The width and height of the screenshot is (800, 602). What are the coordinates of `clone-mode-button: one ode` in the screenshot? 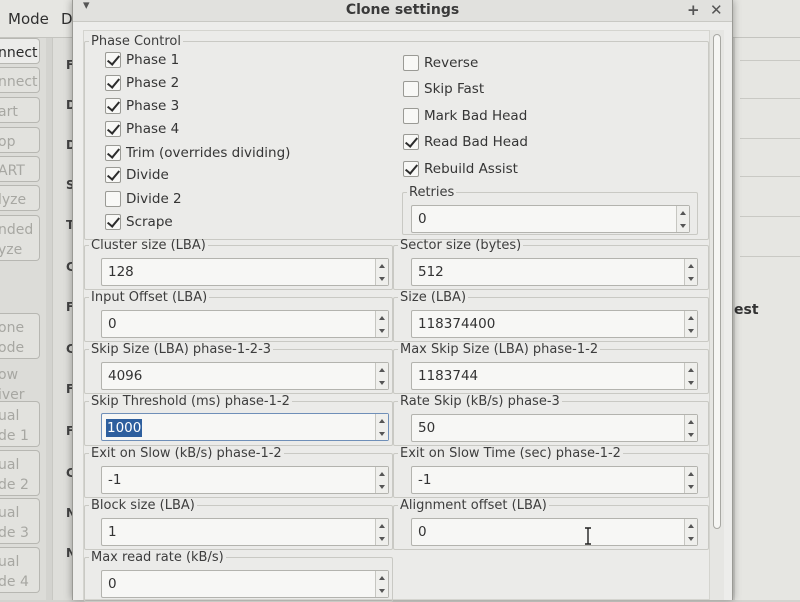 It's located at (20, 336).